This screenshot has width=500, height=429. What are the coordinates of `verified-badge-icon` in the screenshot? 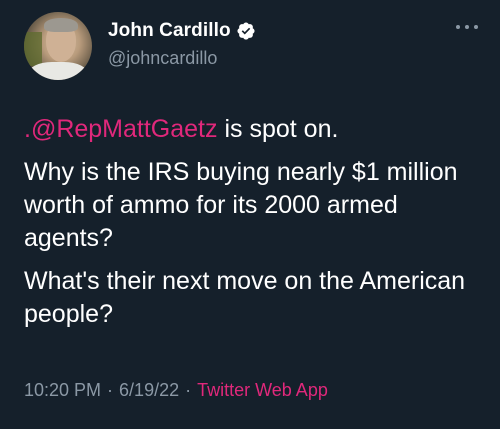 It's located at (246, 31).